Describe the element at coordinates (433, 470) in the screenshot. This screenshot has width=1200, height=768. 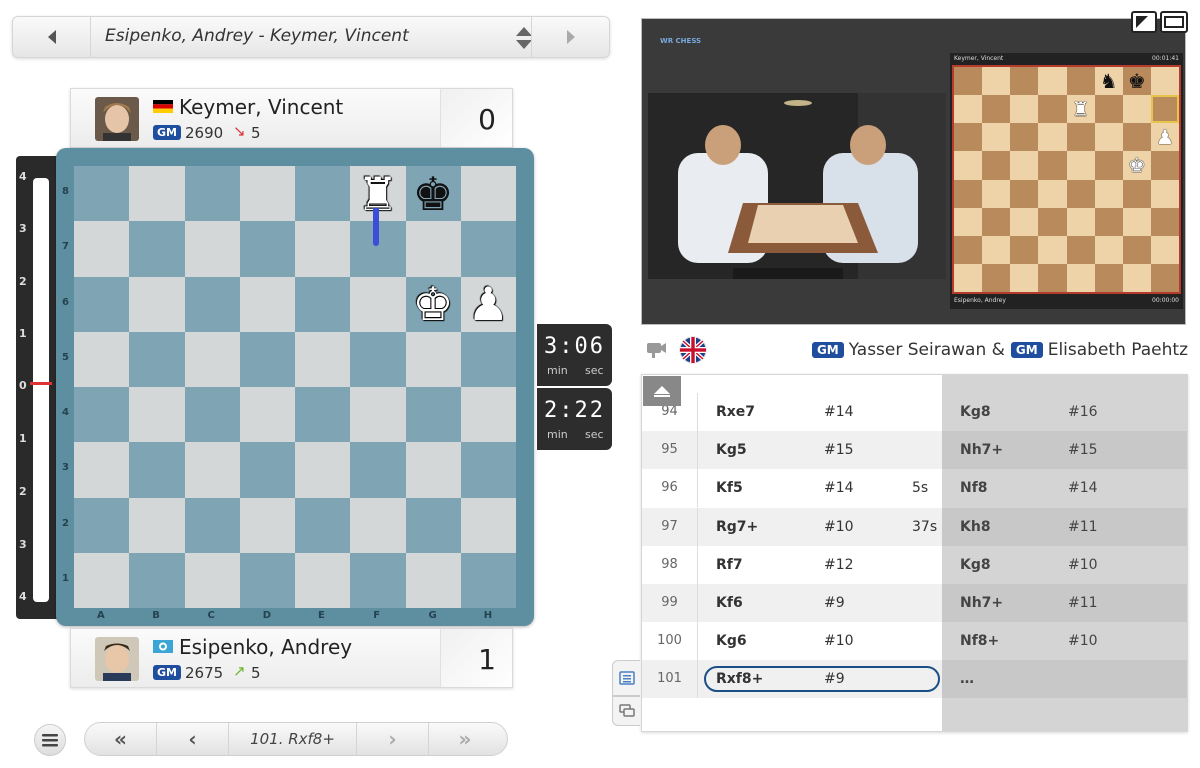
I see `square-g3` at that location.